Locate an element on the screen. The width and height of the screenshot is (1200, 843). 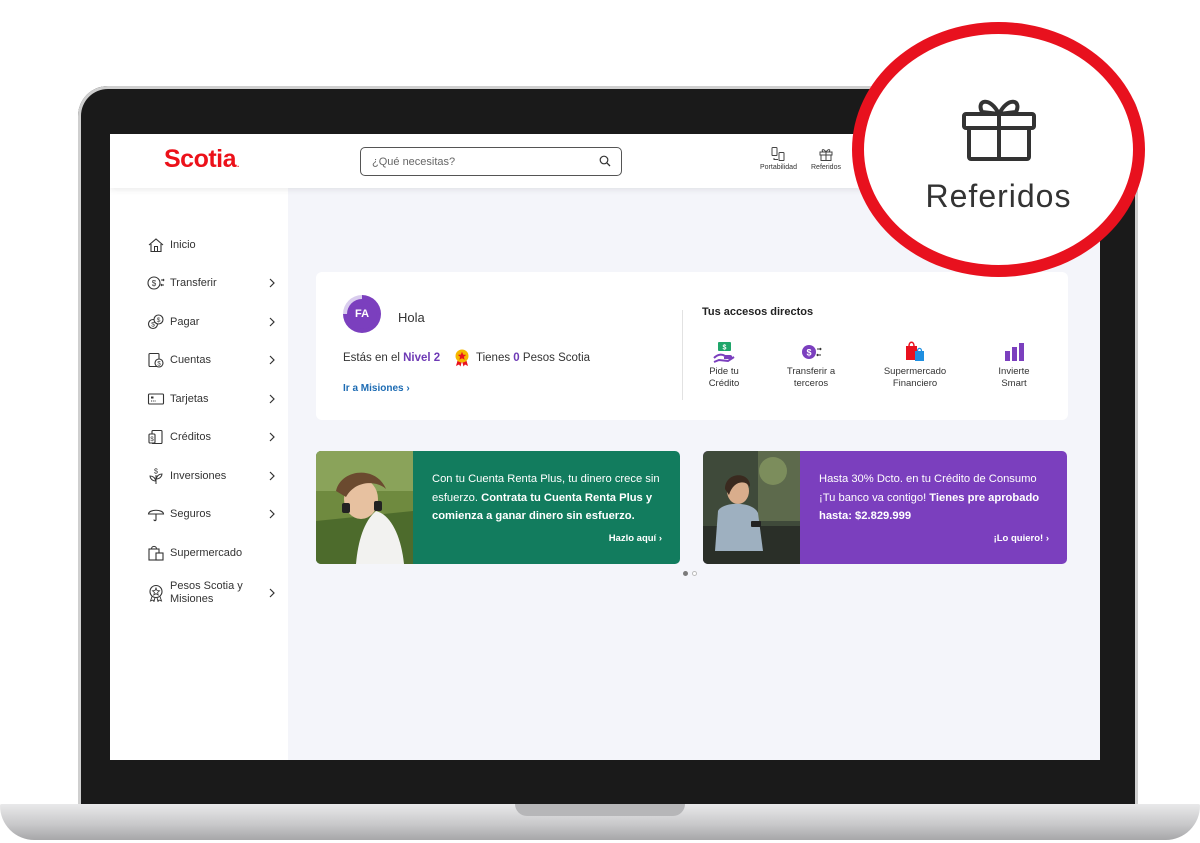
hazlo-aqui-link: Hazlo aquí › is located at coordinates (635, 538).